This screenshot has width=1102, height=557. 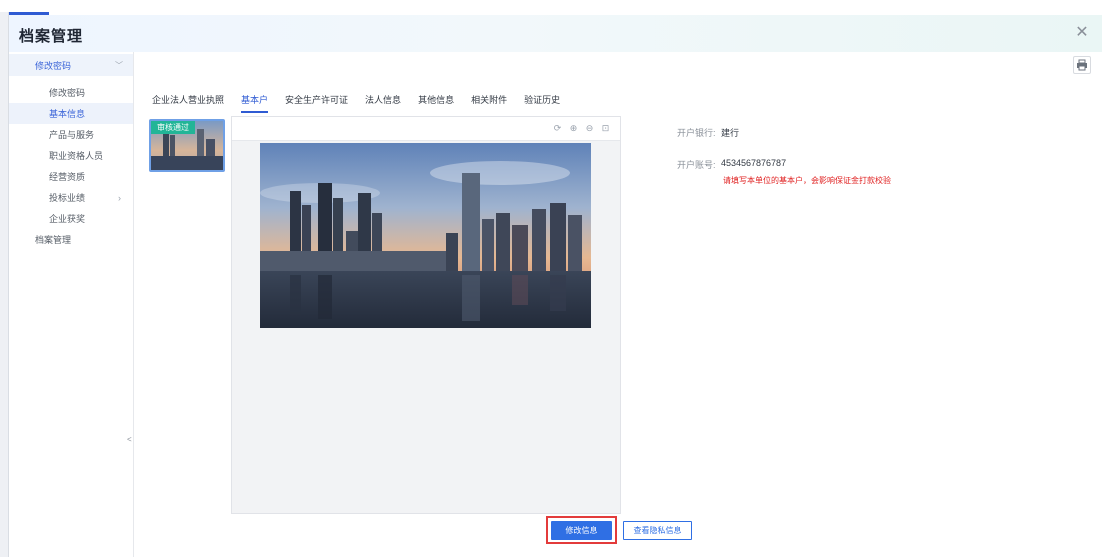 What do you see at coordinates (255, 103) in the screenshot?
I see `tab-basic-account: 基本户` at bounding box center [255, 103].